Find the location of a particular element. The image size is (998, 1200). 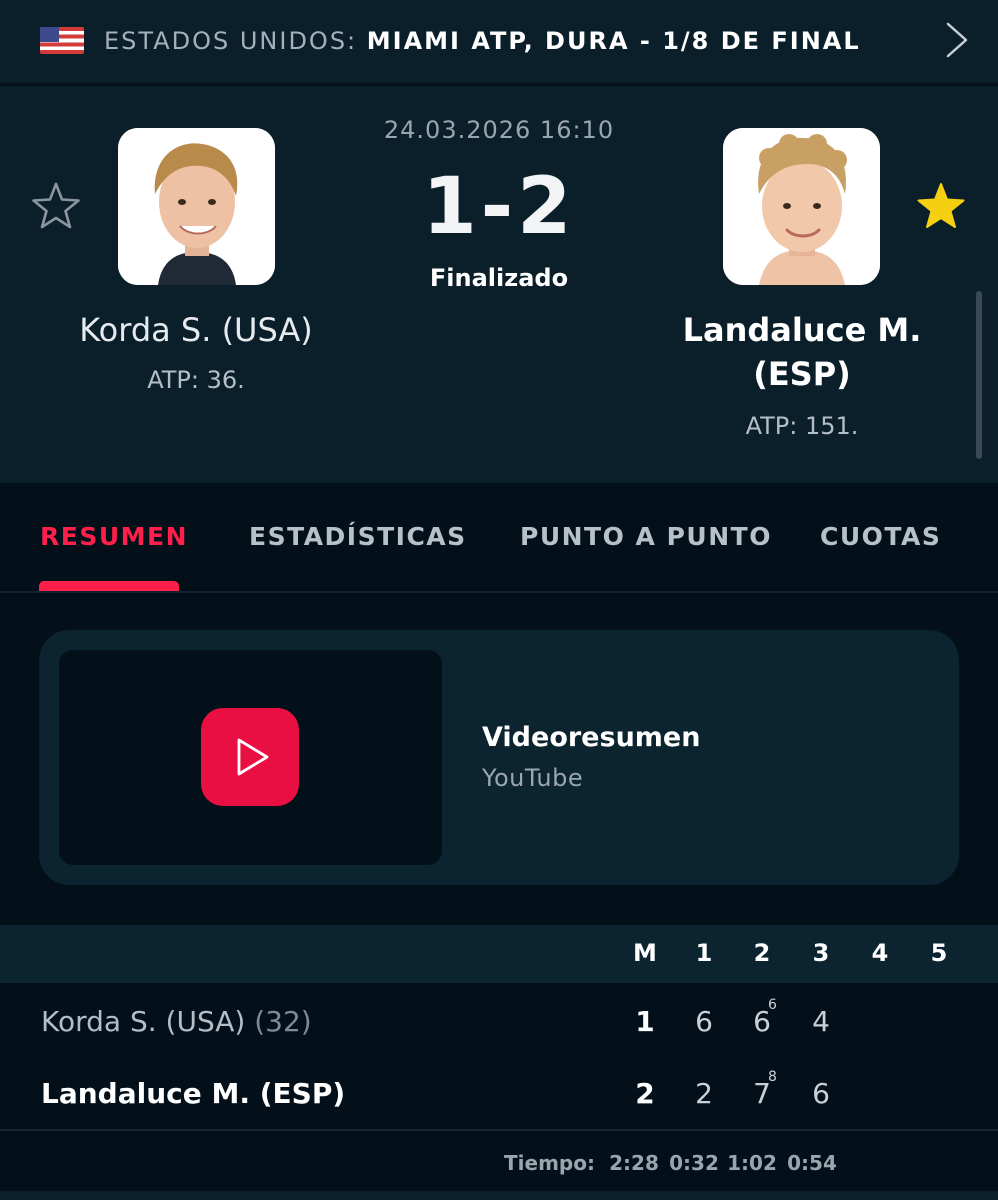

time-set-2: 1:02 is located at coordinates (752, 1163).